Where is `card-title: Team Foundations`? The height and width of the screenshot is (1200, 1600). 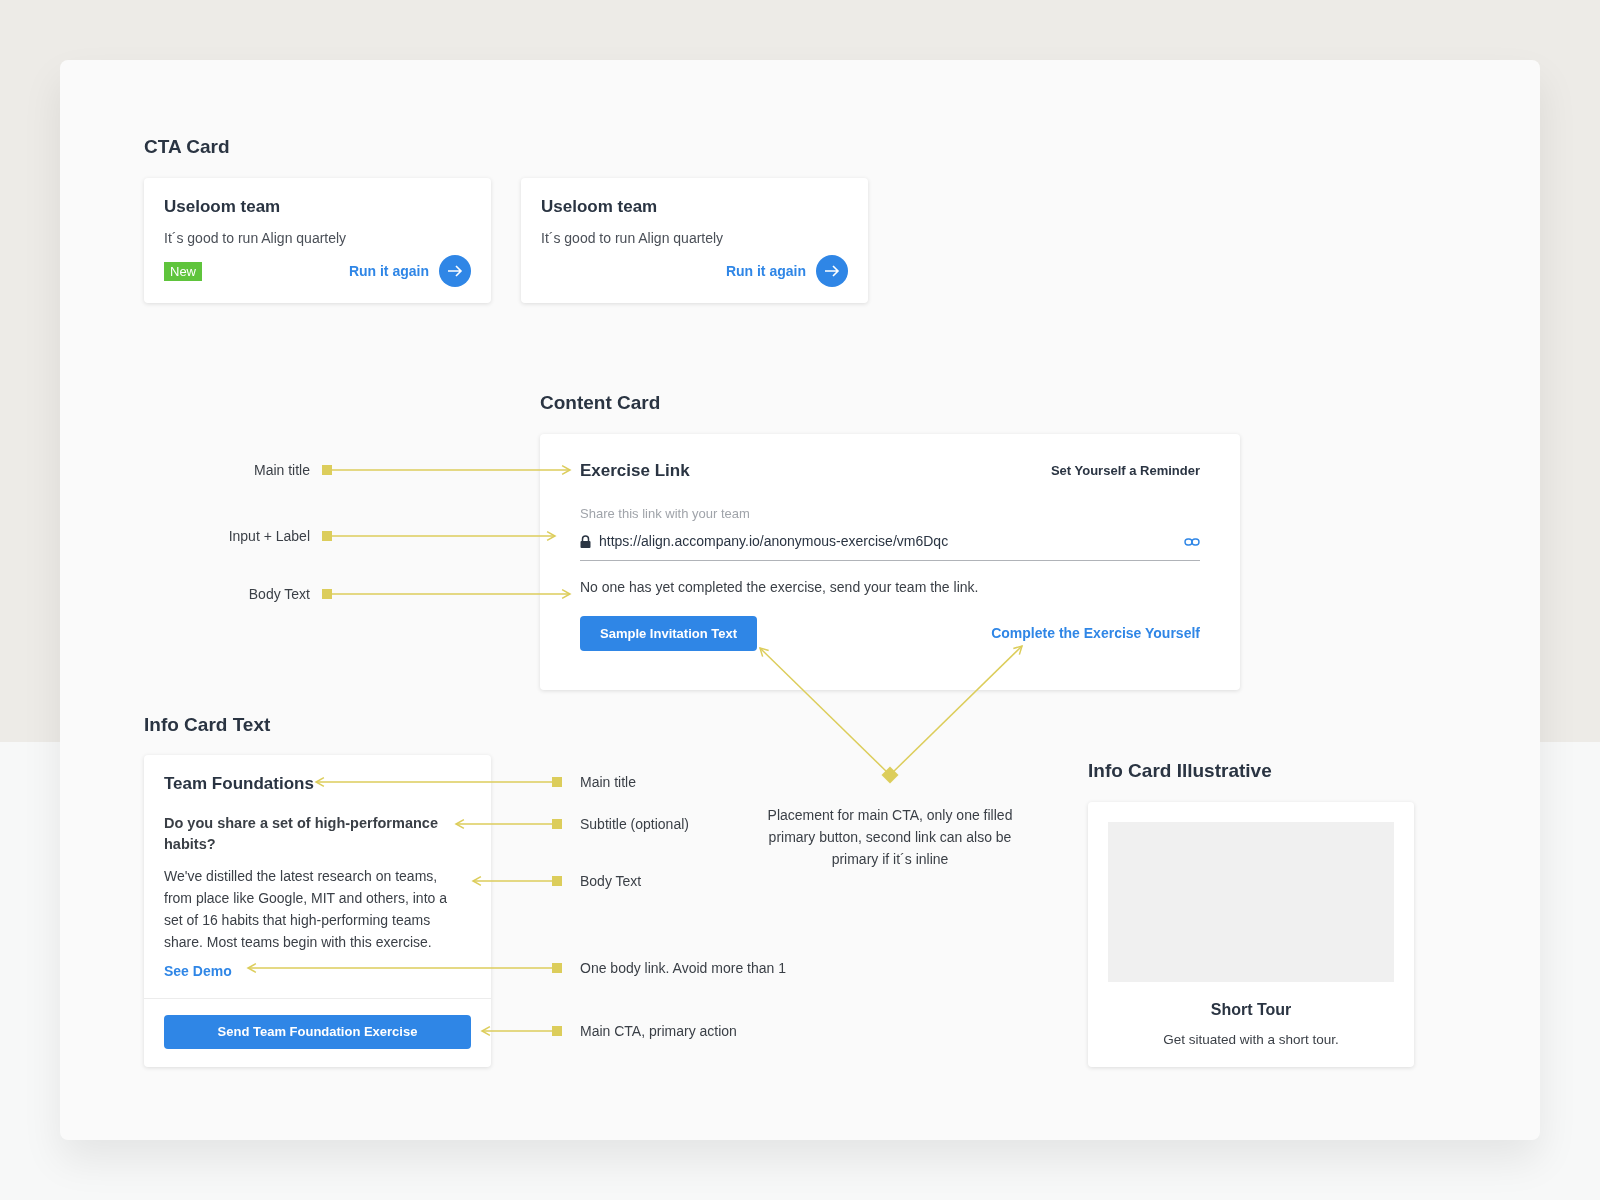
card-title: Team Foundations is located at coordinates (239, 784).